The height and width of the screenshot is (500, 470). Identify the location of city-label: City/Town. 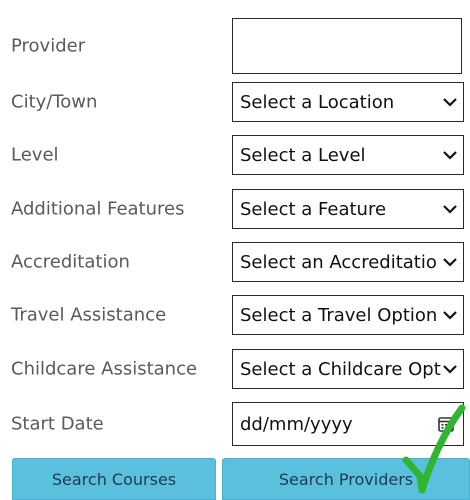
(54, 102).